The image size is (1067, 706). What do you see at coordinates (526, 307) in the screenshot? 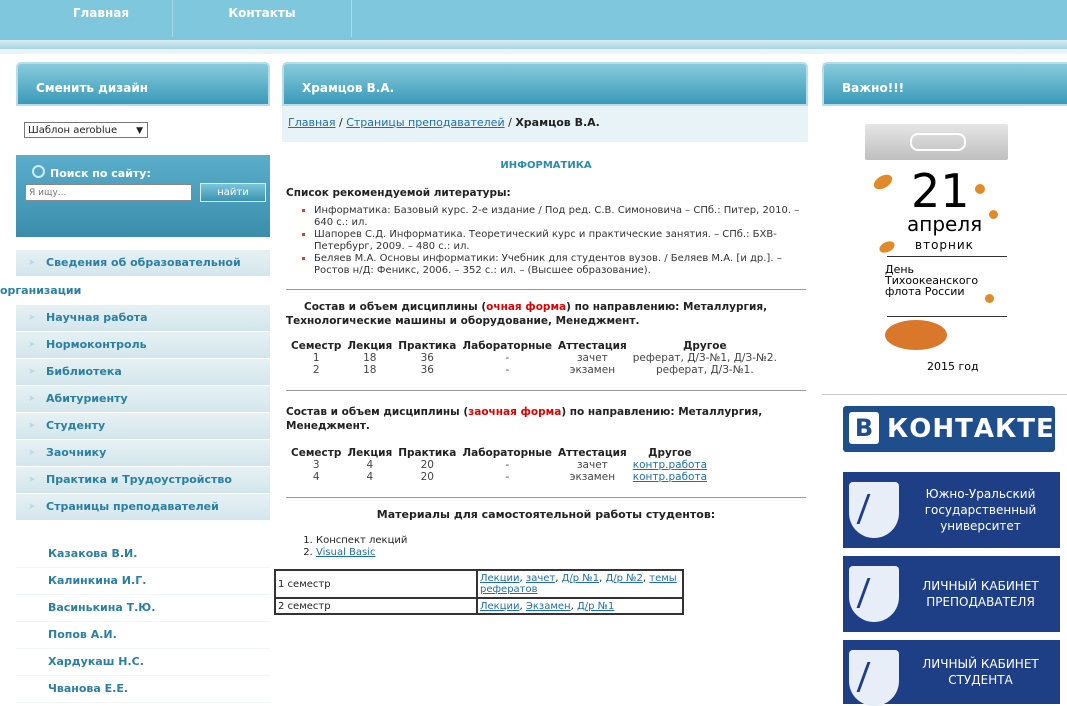
I see `form-highlight: очная форма` at bounding box center [526, 307].